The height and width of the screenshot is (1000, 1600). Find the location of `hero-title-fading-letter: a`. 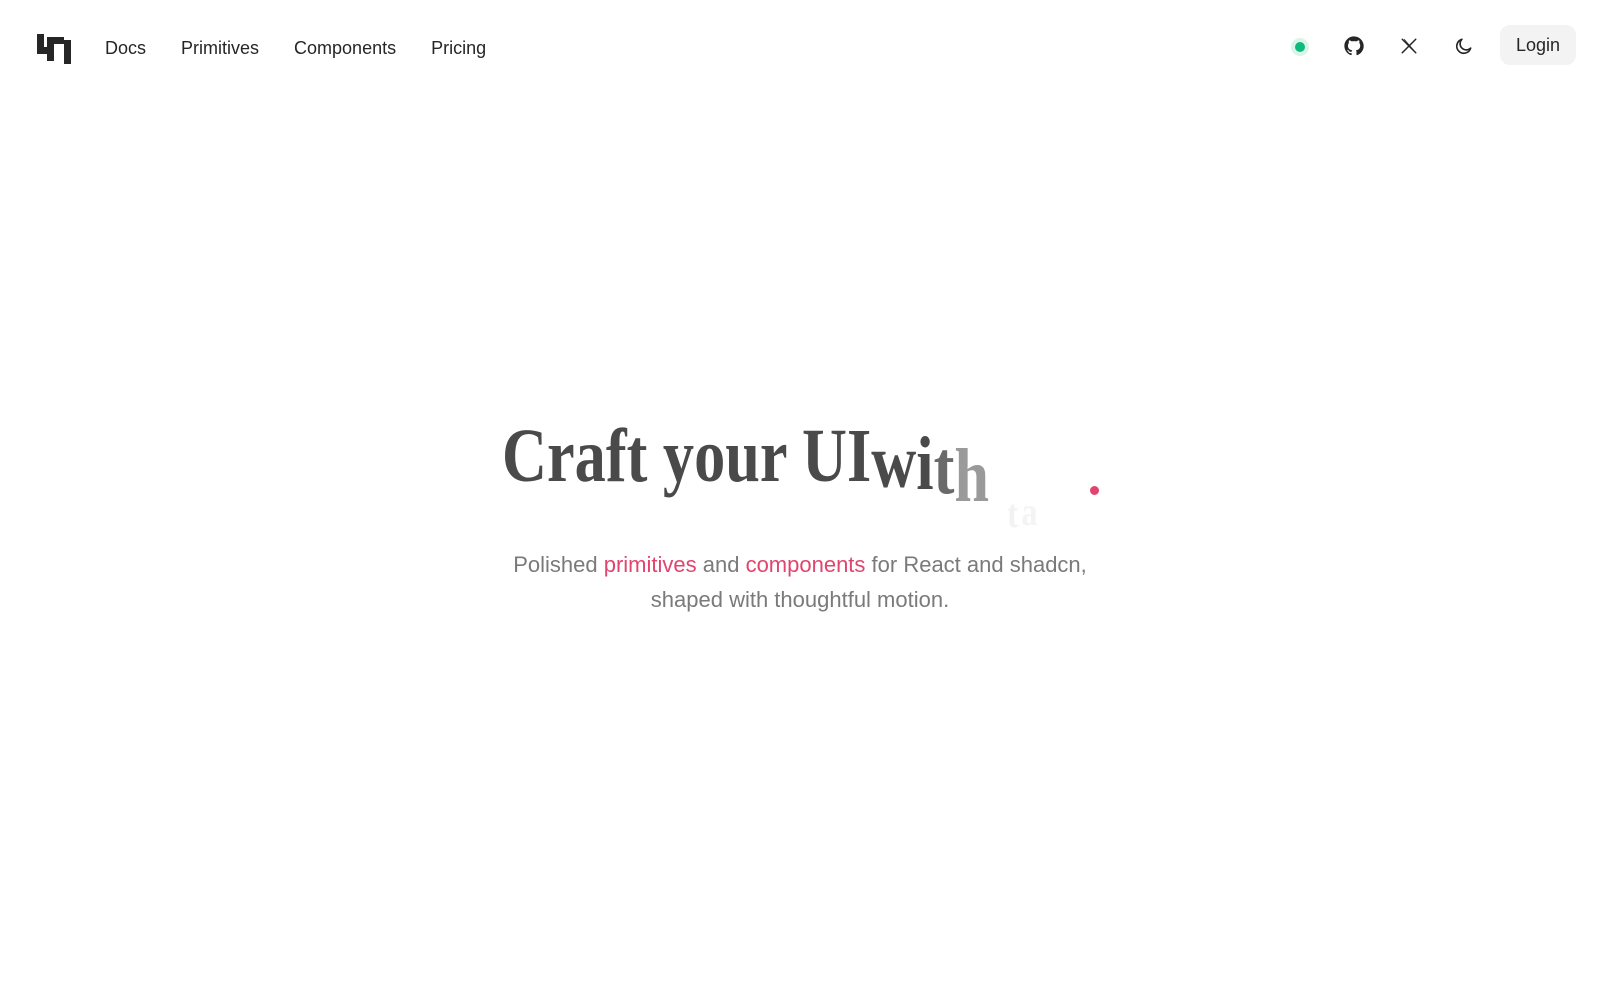

hero-title-fading-letter: a is located at coordinates (1029, 511).